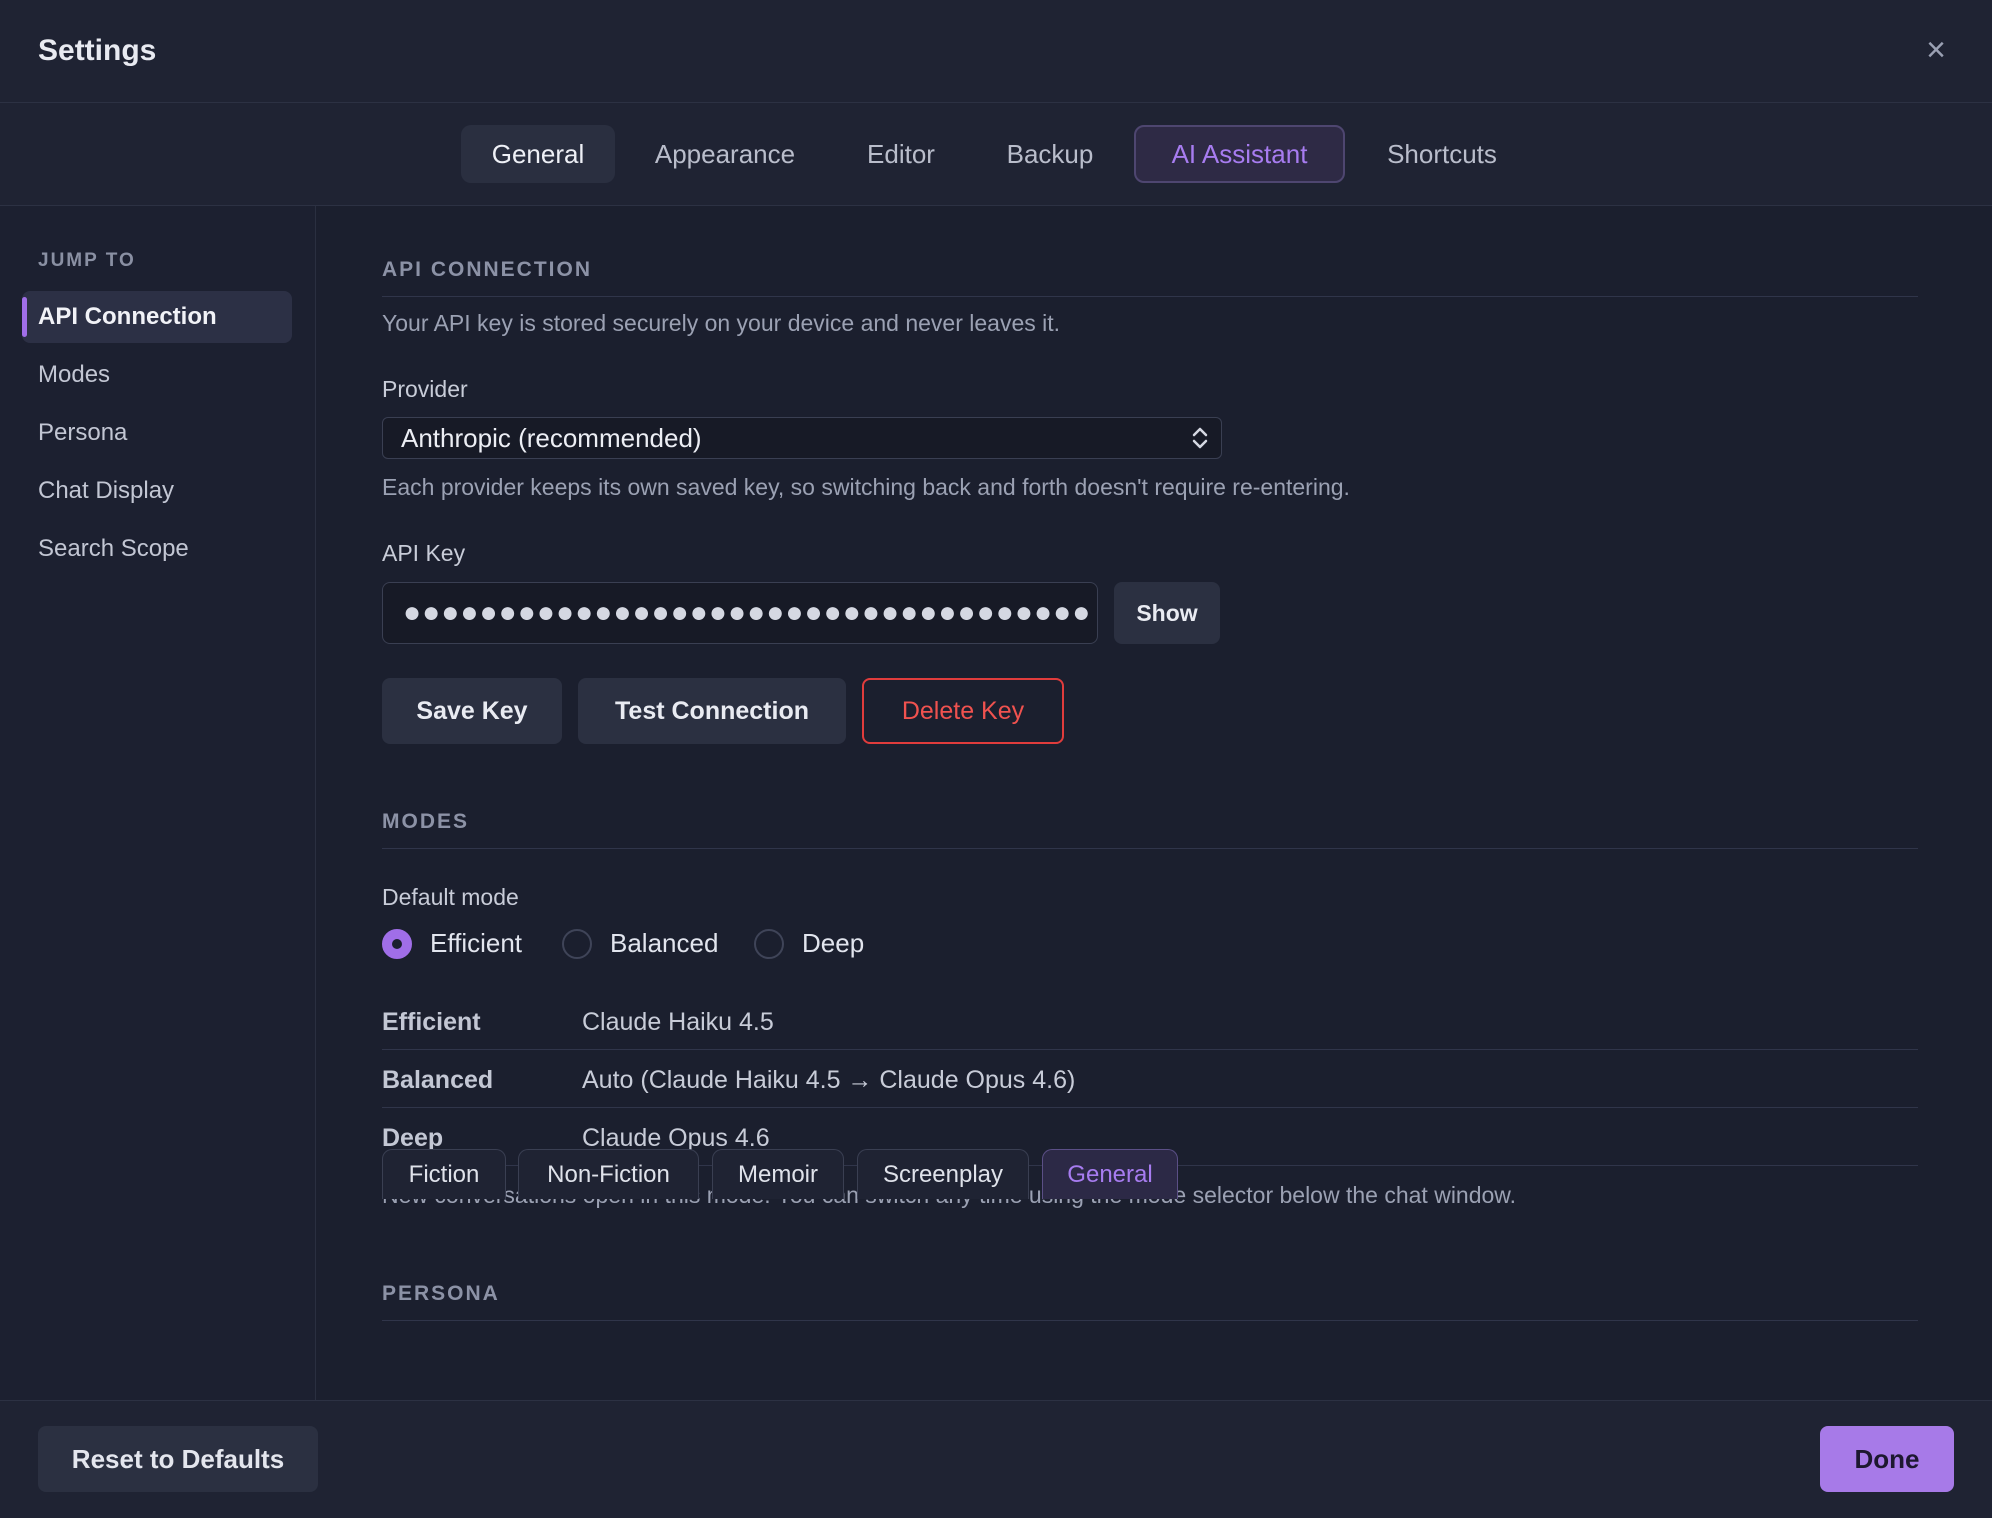 The width and height of the screenshot is (1992, 1518). What do you see at coordinates (802, 438) in the screenshot?
I see `provider-select: Anthropic (recommended)` at bounding box center [802, 438].